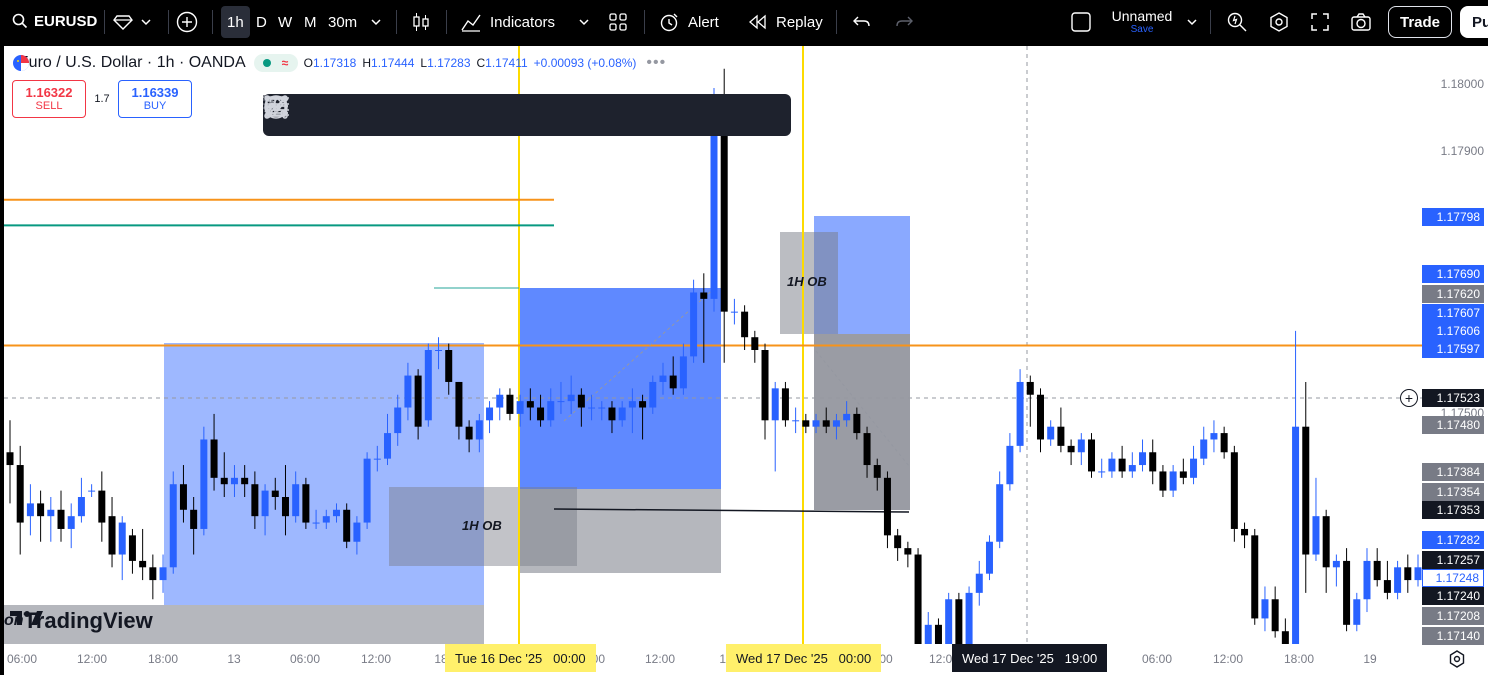 The image size is (1488, 675). Describe the element at coordinates (376, 659) in the screenshot. I see `time-tick: 12:00` at that location.